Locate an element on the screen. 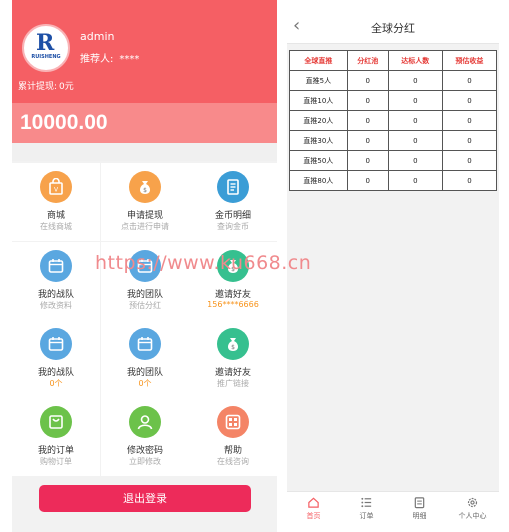  table-row: 直推50人 0 0 0 is located at coordinates (393, 160).